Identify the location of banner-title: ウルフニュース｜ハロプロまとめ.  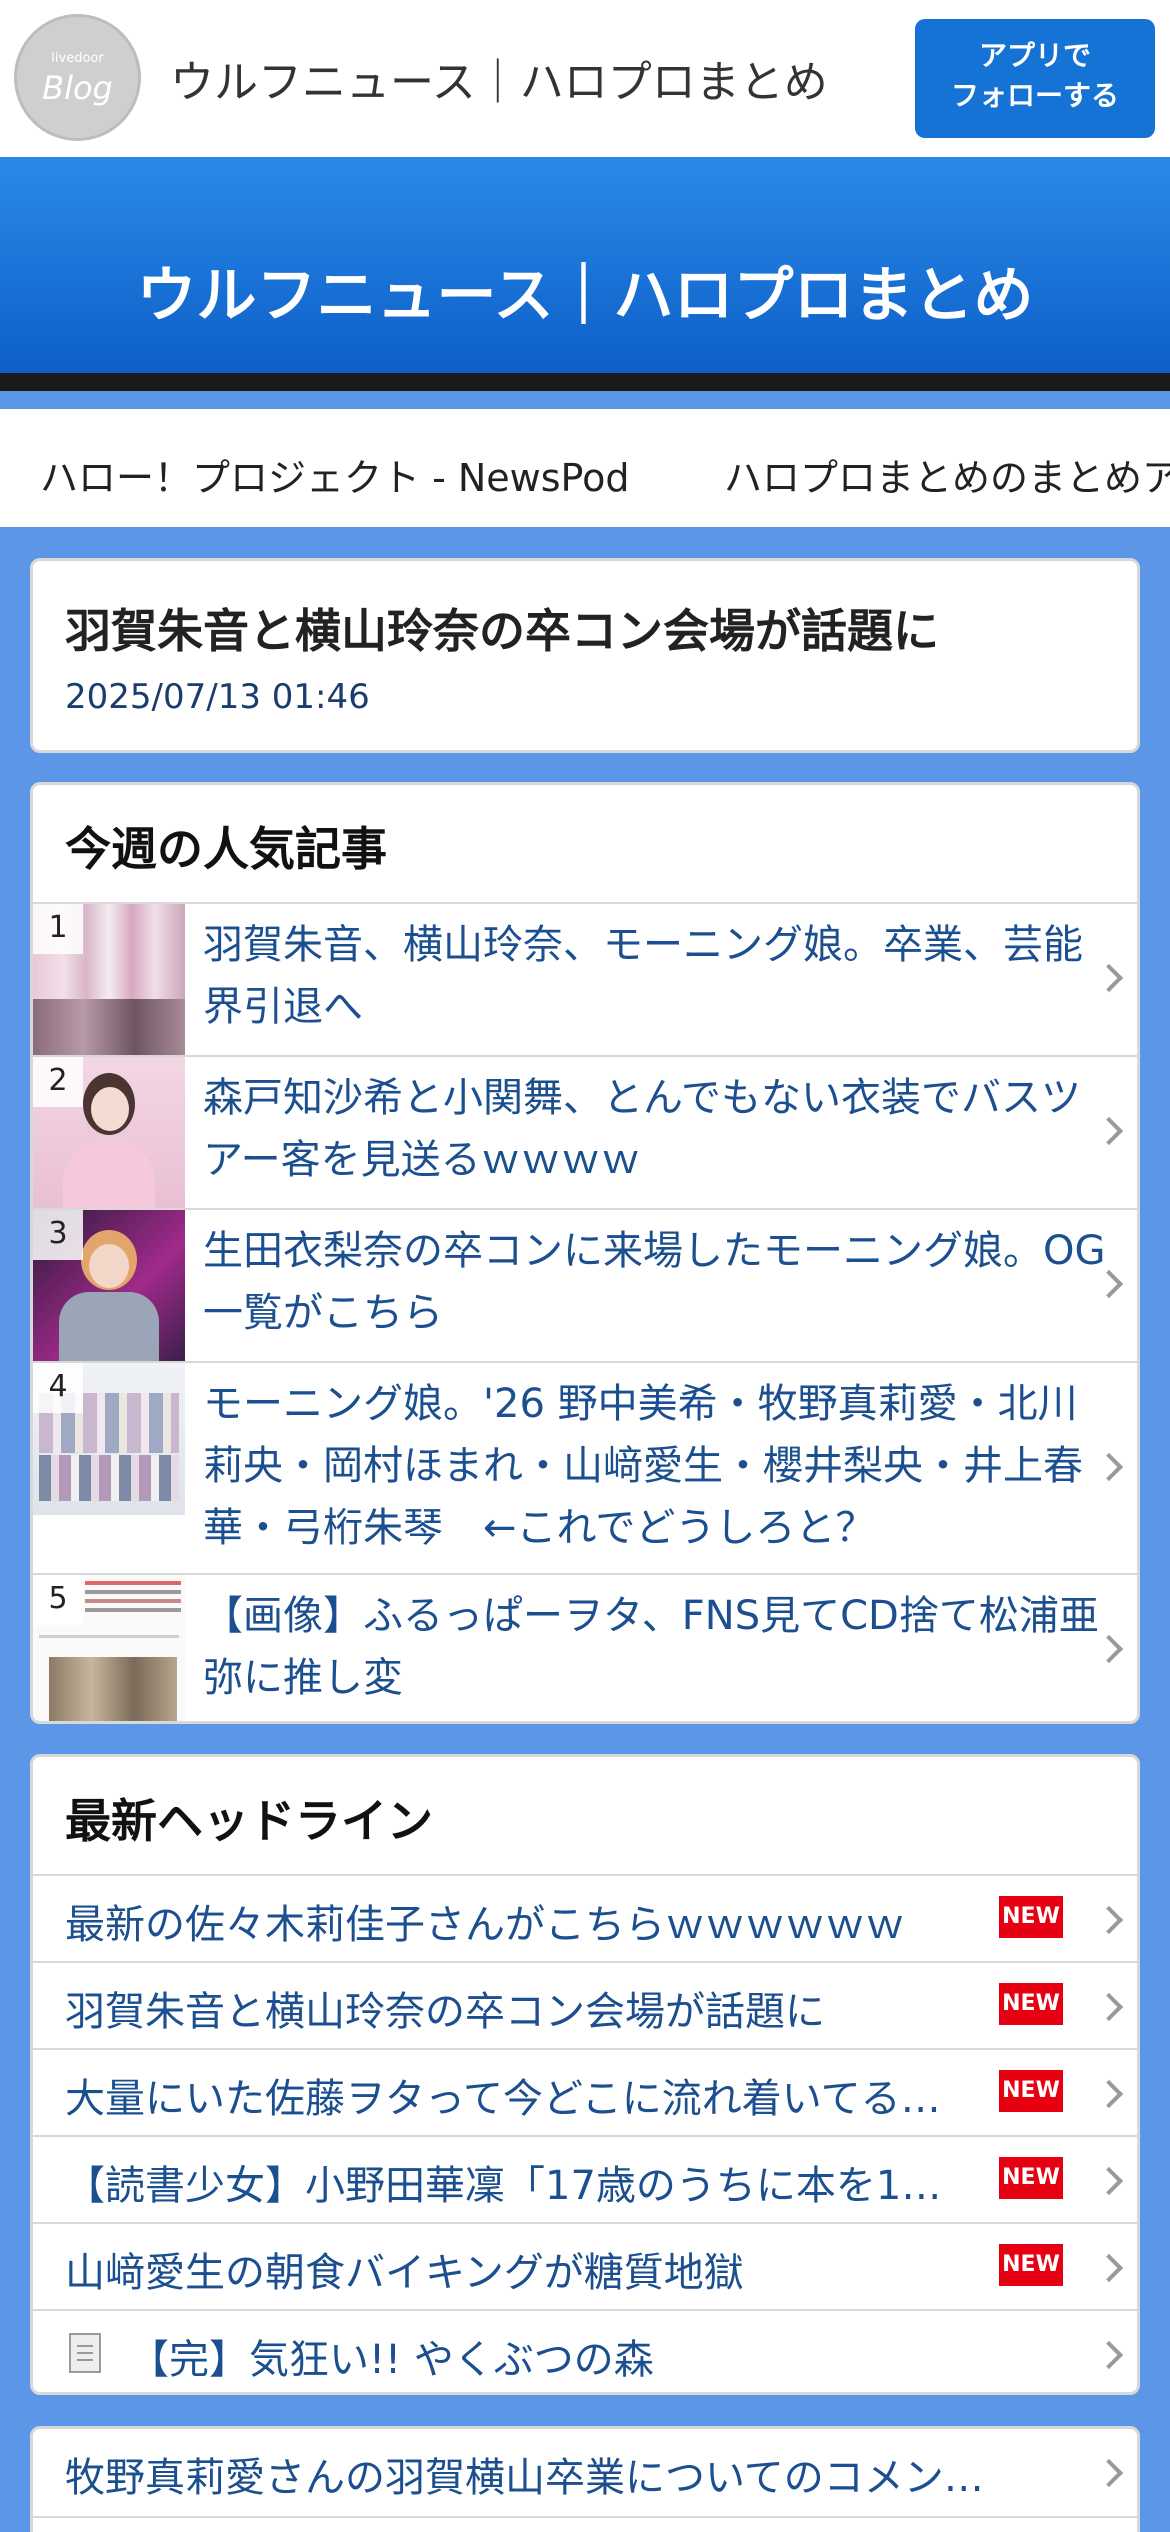
(585, 296).